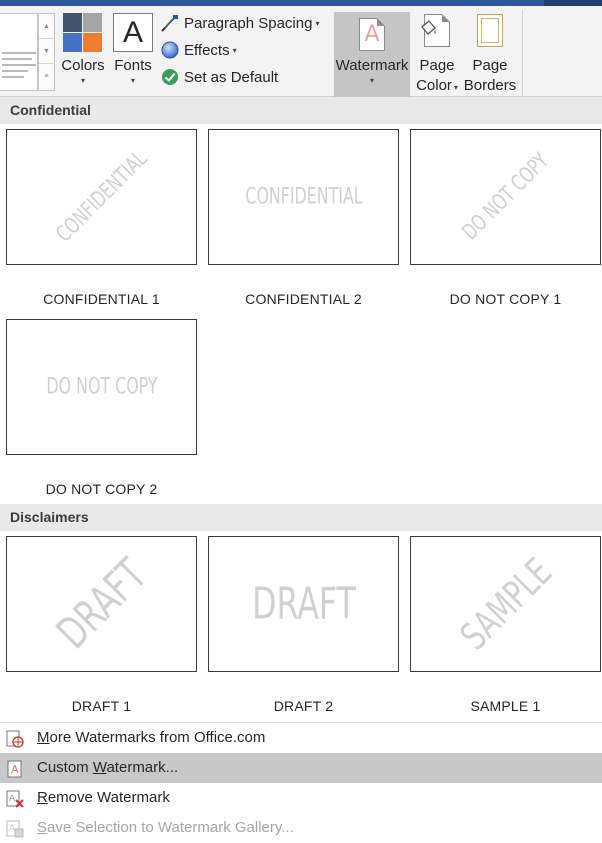 The height and width of the screenshot is (843, 602). Describe the element at coordinates (42, 827) in the screenshot. I see `menu-accelerator: S` at that location.